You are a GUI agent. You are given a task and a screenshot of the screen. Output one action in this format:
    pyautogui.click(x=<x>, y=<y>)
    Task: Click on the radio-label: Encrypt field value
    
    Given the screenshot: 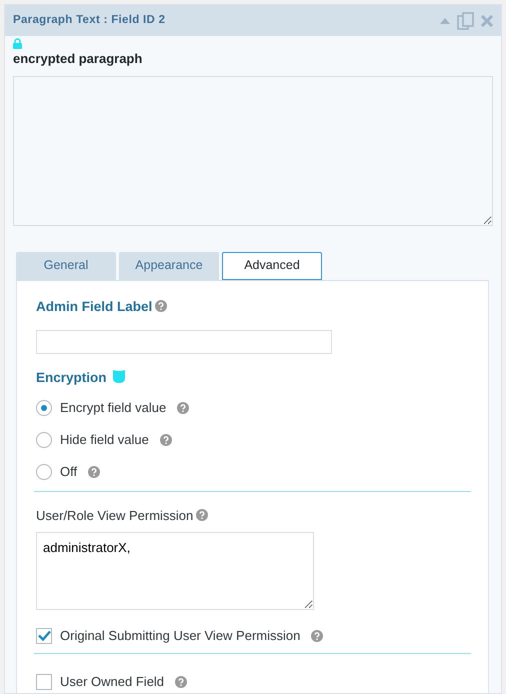 What is the action you would take?
    pyautogui.click(x=113, y=408)
    